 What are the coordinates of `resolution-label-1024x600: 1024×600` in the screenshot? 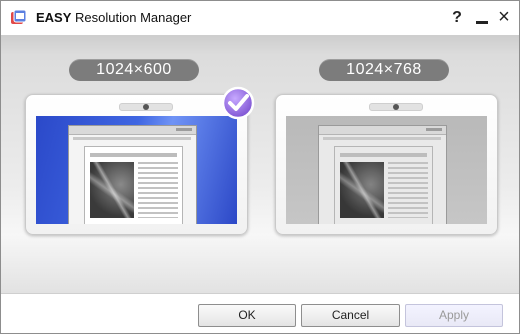 It's located at (134, 70).